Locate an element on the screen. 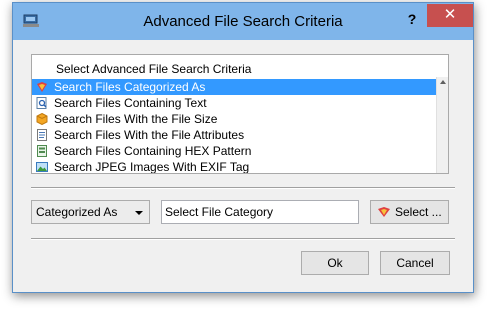 The width and height of the screenshot is (488, 311). list-item-label: Search Files With the File Size is located at coordinates (136, 119).